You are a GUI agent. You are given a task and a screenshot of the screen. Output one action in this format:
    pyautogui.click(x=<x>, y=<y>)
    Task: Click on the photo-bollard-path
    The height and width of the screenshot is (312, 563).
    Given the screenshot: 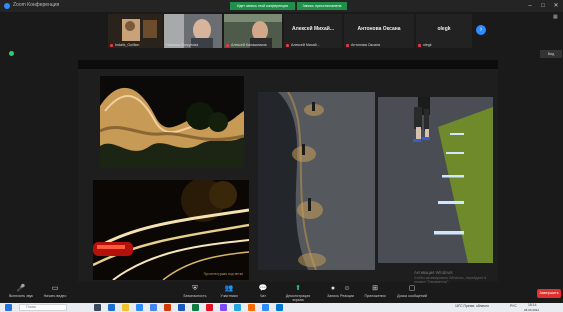 What is the action you would take?
    pyautogui.click(x=316, y=181)
    